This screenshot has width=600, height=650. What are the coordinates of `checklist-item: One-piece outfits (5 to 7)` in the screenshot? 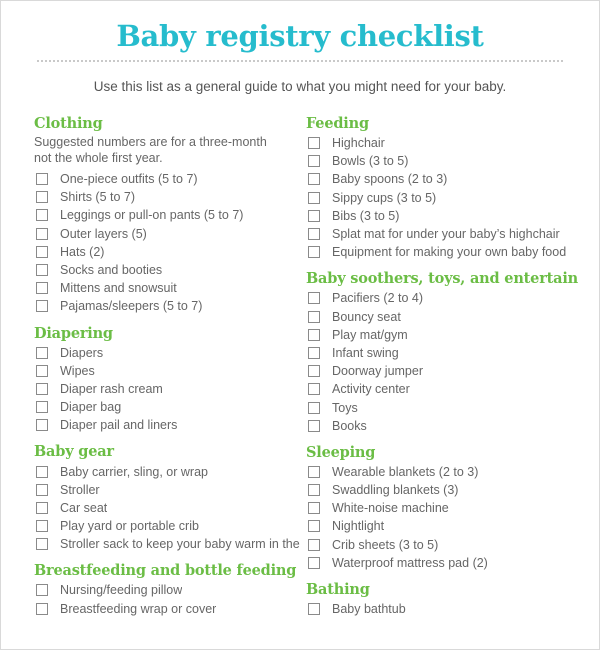 It's located at (169, 179).